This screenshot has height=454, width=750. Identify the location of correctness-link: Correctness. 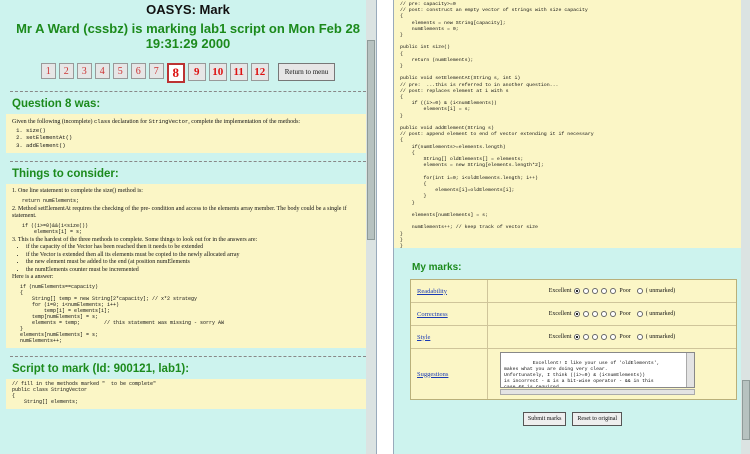
(449, 314).